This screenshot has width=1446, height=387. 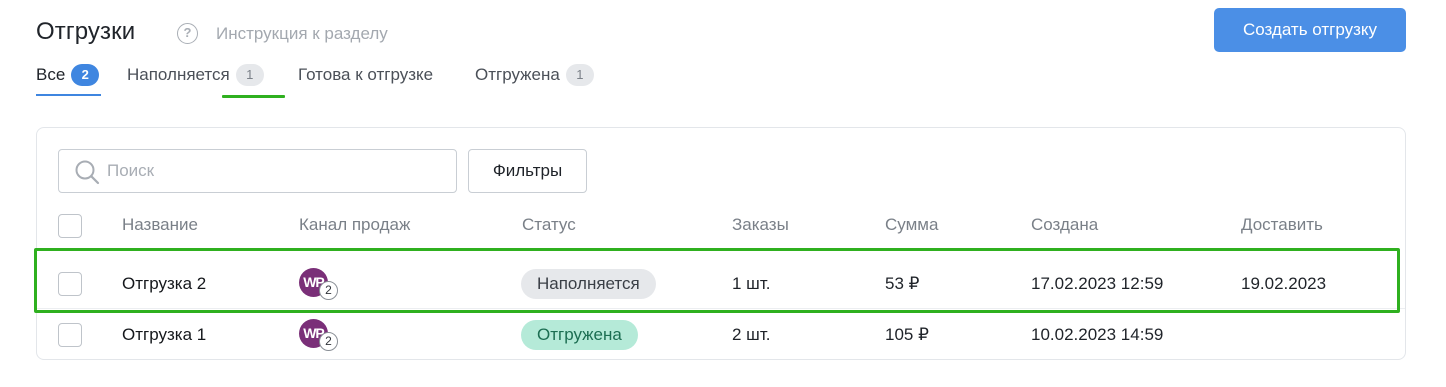 What do you see at coordinates (527, 171) in the screenshot?
I see `filters-button: Фильтры` at bounding box center [527, 171].